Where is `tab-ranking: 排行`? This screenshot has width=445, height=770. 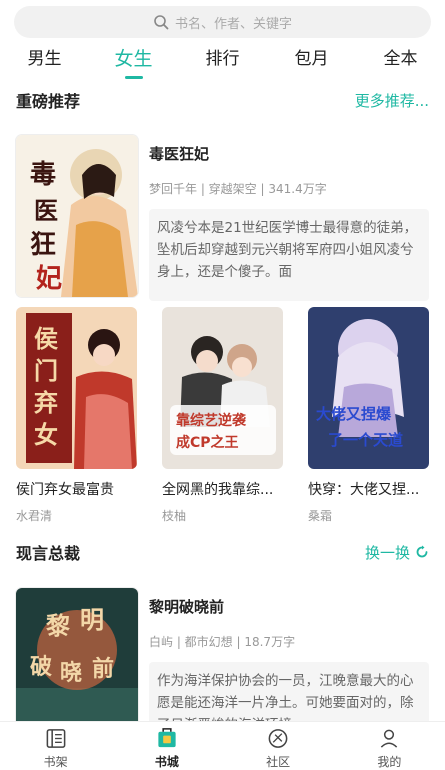
tab-ranking: 排行 is located at coordinates (222, 61).